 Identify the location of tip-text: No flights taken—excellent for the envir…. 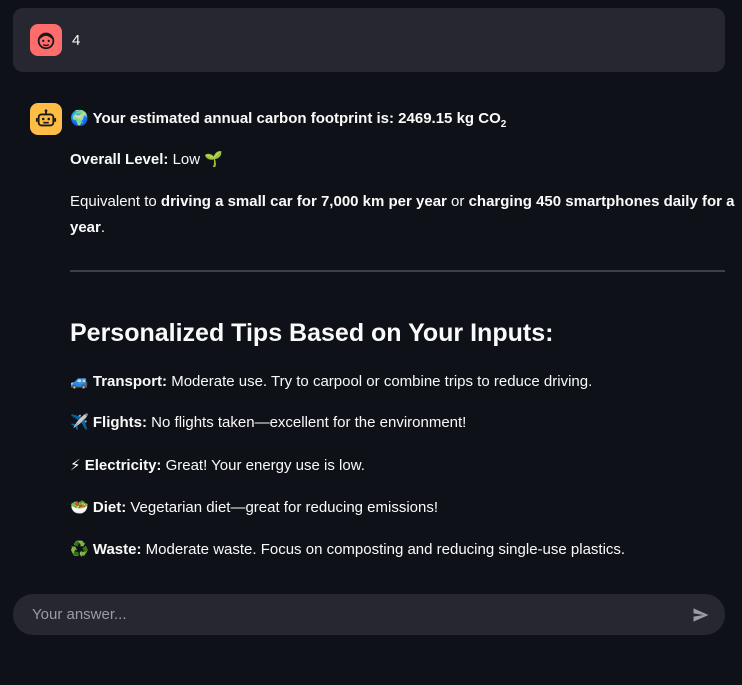
(307, 422).